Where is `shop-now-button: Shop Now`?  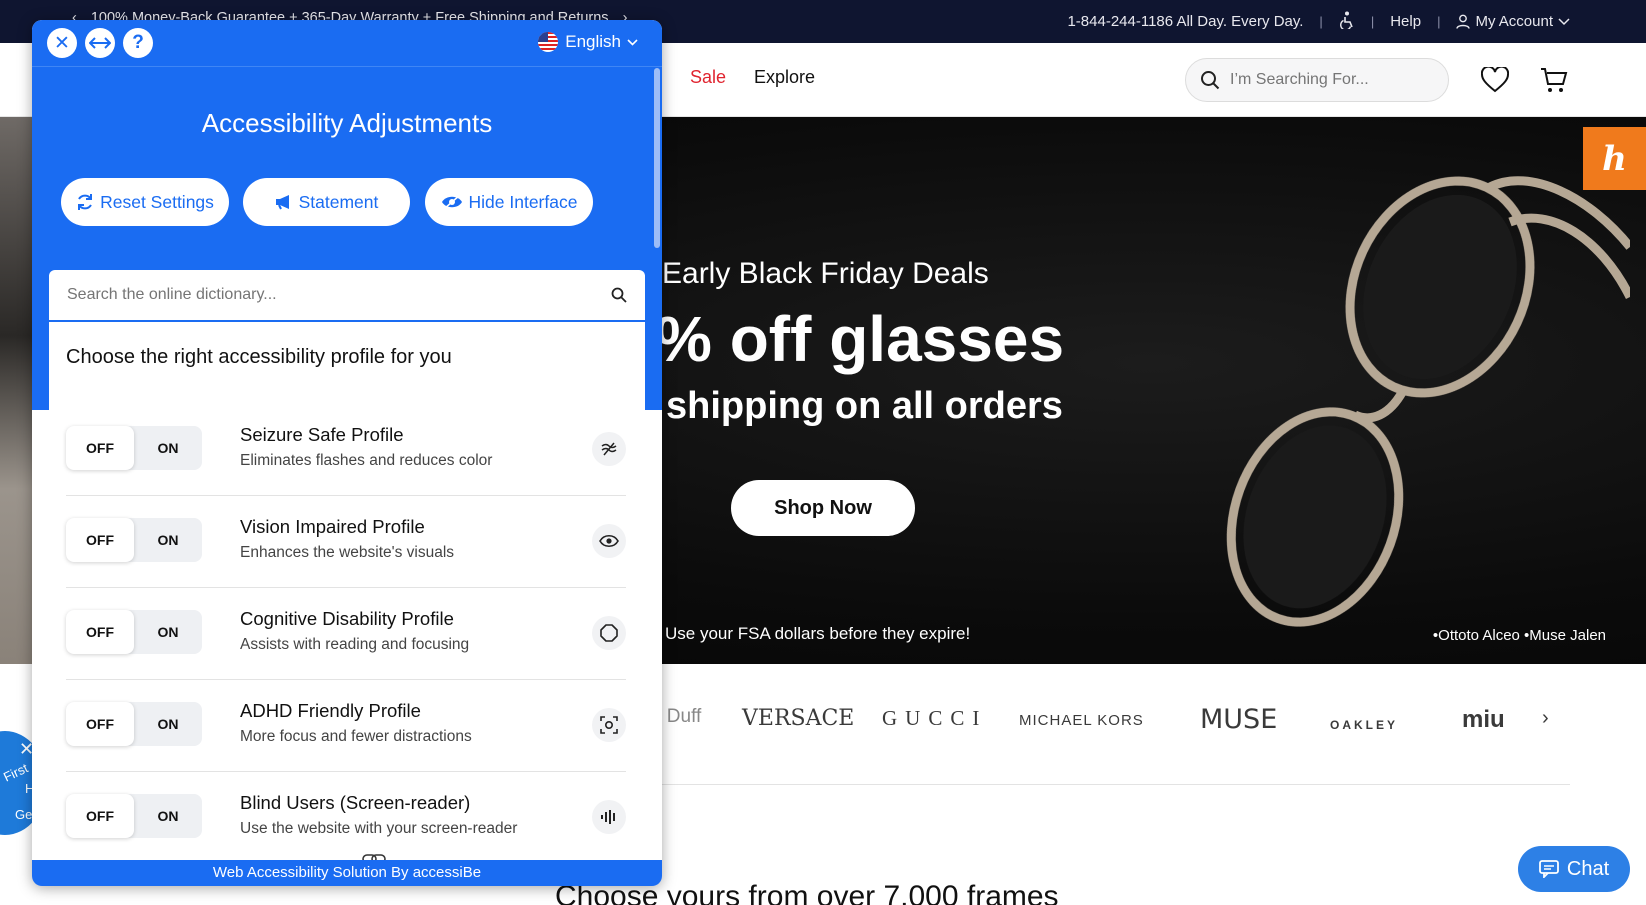
shop-now-button: Shop Now is located at coordinates (823, 508).